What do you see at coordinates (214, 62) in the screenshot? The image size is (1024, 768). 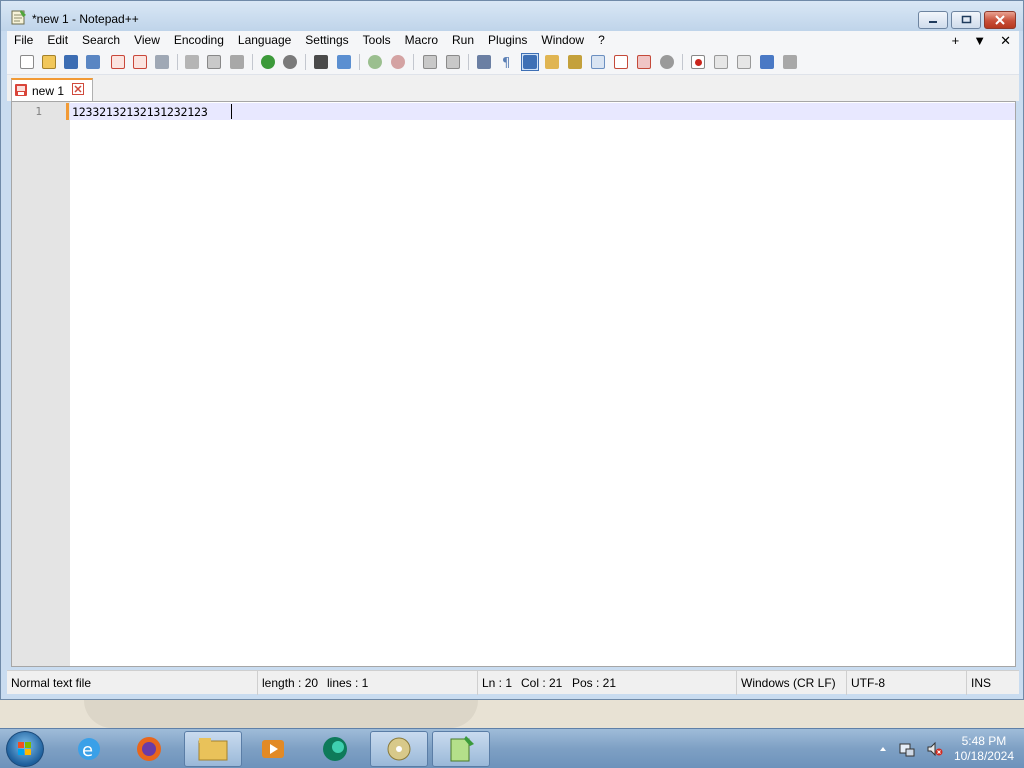 I see `copy-button` at bounding box center [214, 62].